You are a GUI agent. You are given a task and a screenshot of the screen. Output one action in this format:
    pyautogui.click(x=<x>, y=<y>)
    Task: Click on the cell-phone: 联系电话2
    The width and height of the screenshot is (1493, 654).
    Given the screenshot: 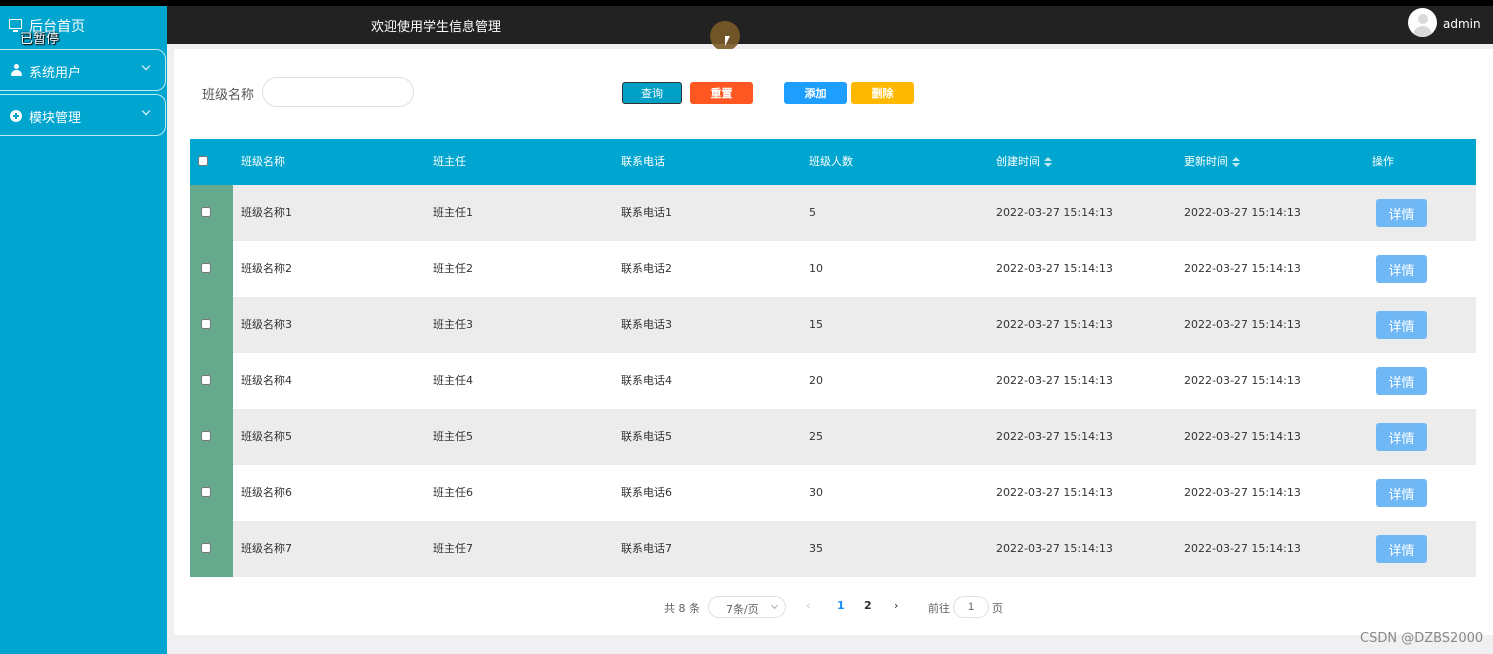 What is the action you would take?
    pyautogui.click(x=646, y=268)
    